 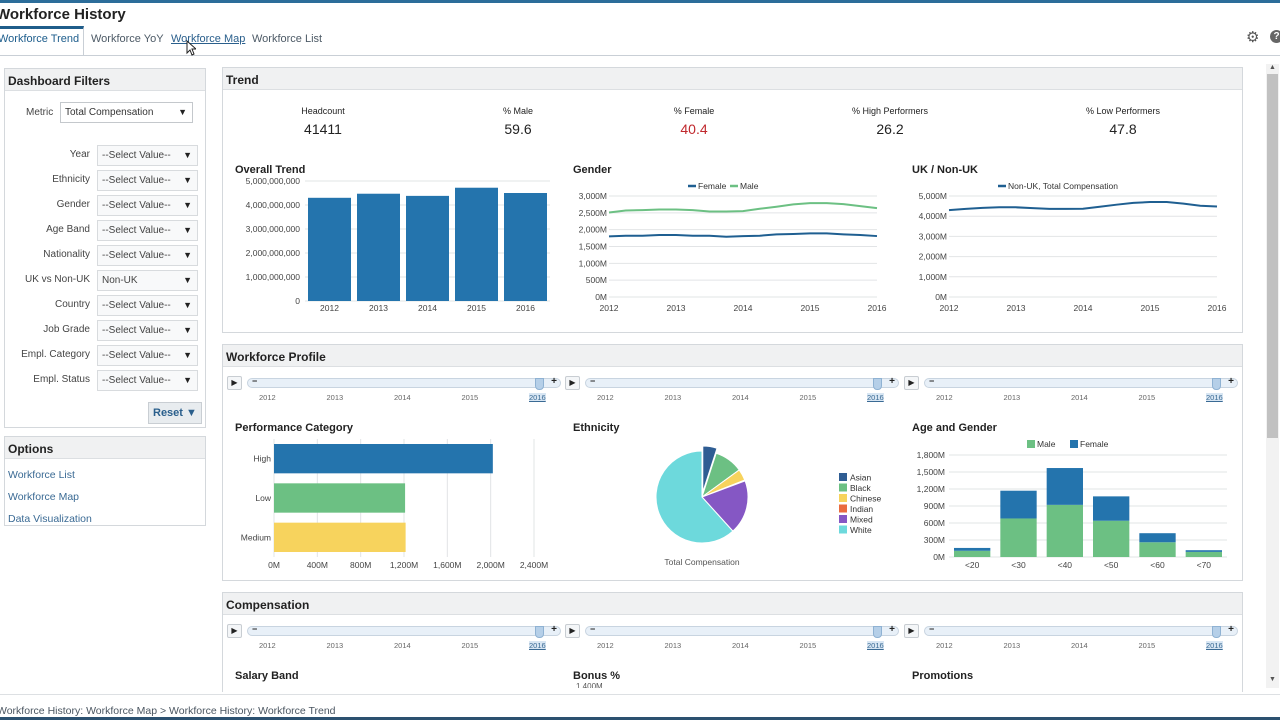 I want to click on filter-select-year: --Select Value-- ▼, so click(x=147, y=155).